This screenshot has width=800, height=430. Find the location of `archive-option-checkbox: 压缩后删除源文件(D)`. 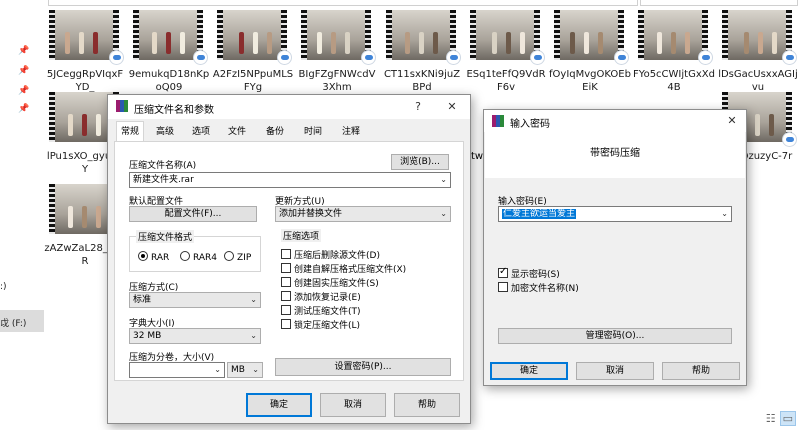

archive-option-checkbox: 压缩后删除源文件(D) is located at coordinates (330, 254).